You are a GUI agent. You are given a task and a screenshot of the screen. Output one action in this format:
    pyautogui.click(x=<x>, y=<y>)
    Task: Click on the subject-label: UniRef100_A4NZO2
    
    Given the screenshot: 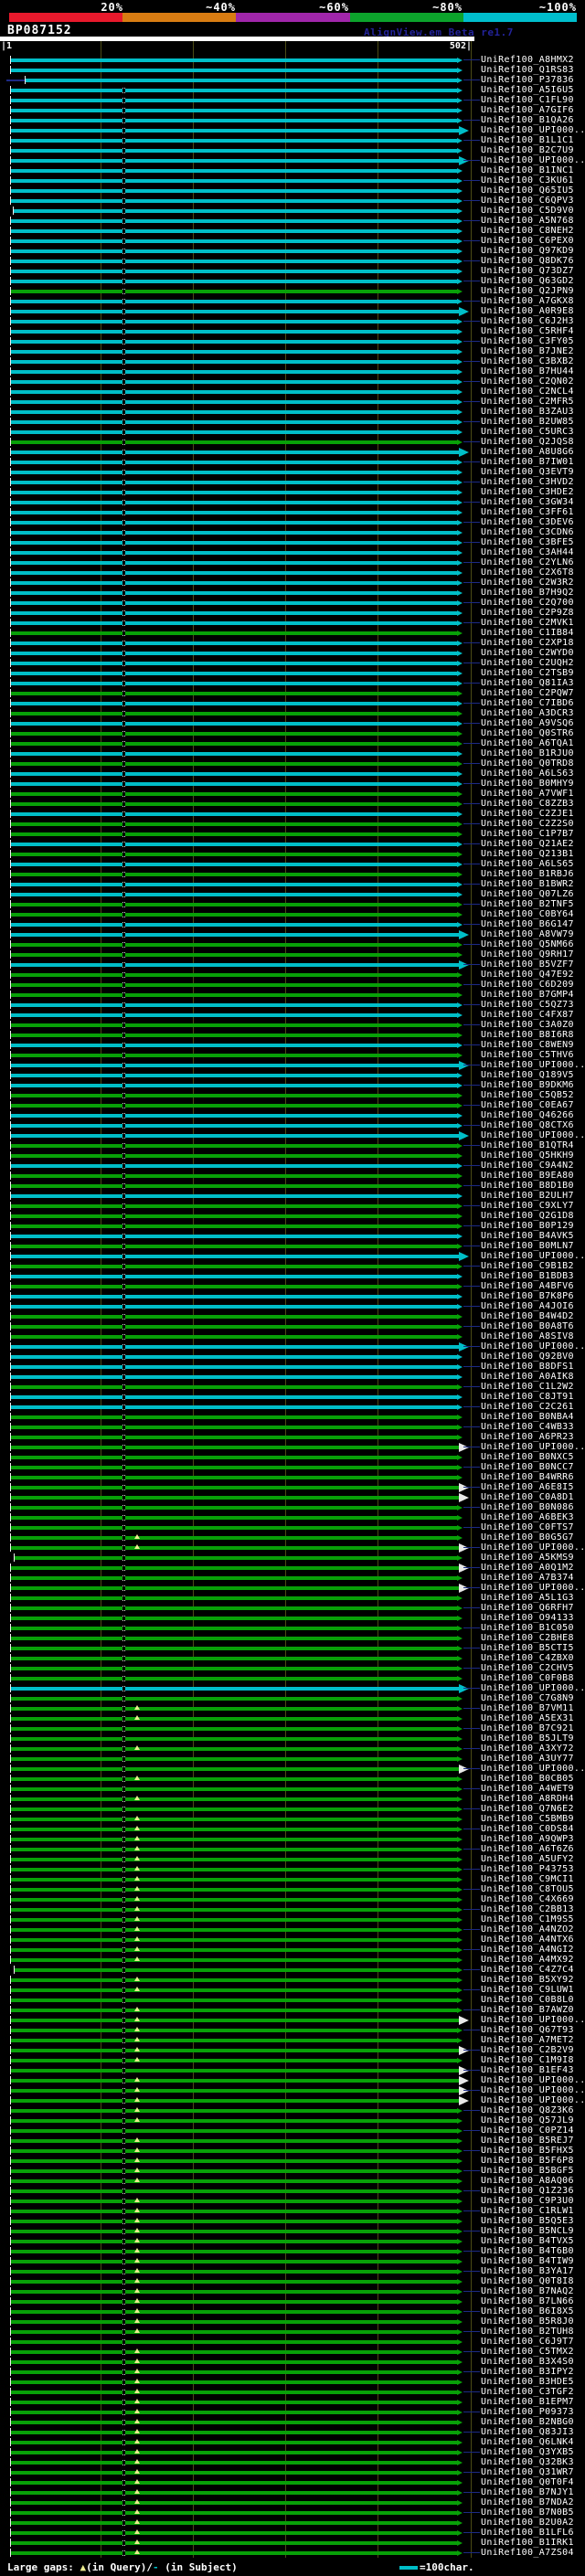 What is the action you would take?
    pyautogui.click(x=528, y=1929)
    